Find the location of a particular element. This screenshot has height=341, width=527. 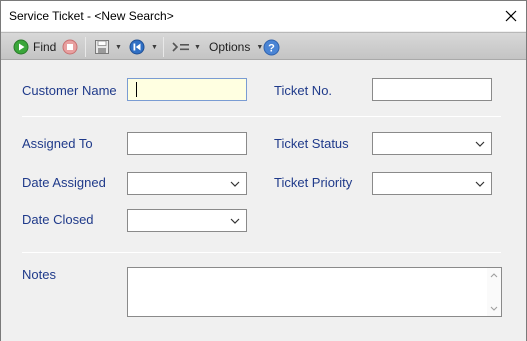

stop-button is located at coordinates (70, 47).